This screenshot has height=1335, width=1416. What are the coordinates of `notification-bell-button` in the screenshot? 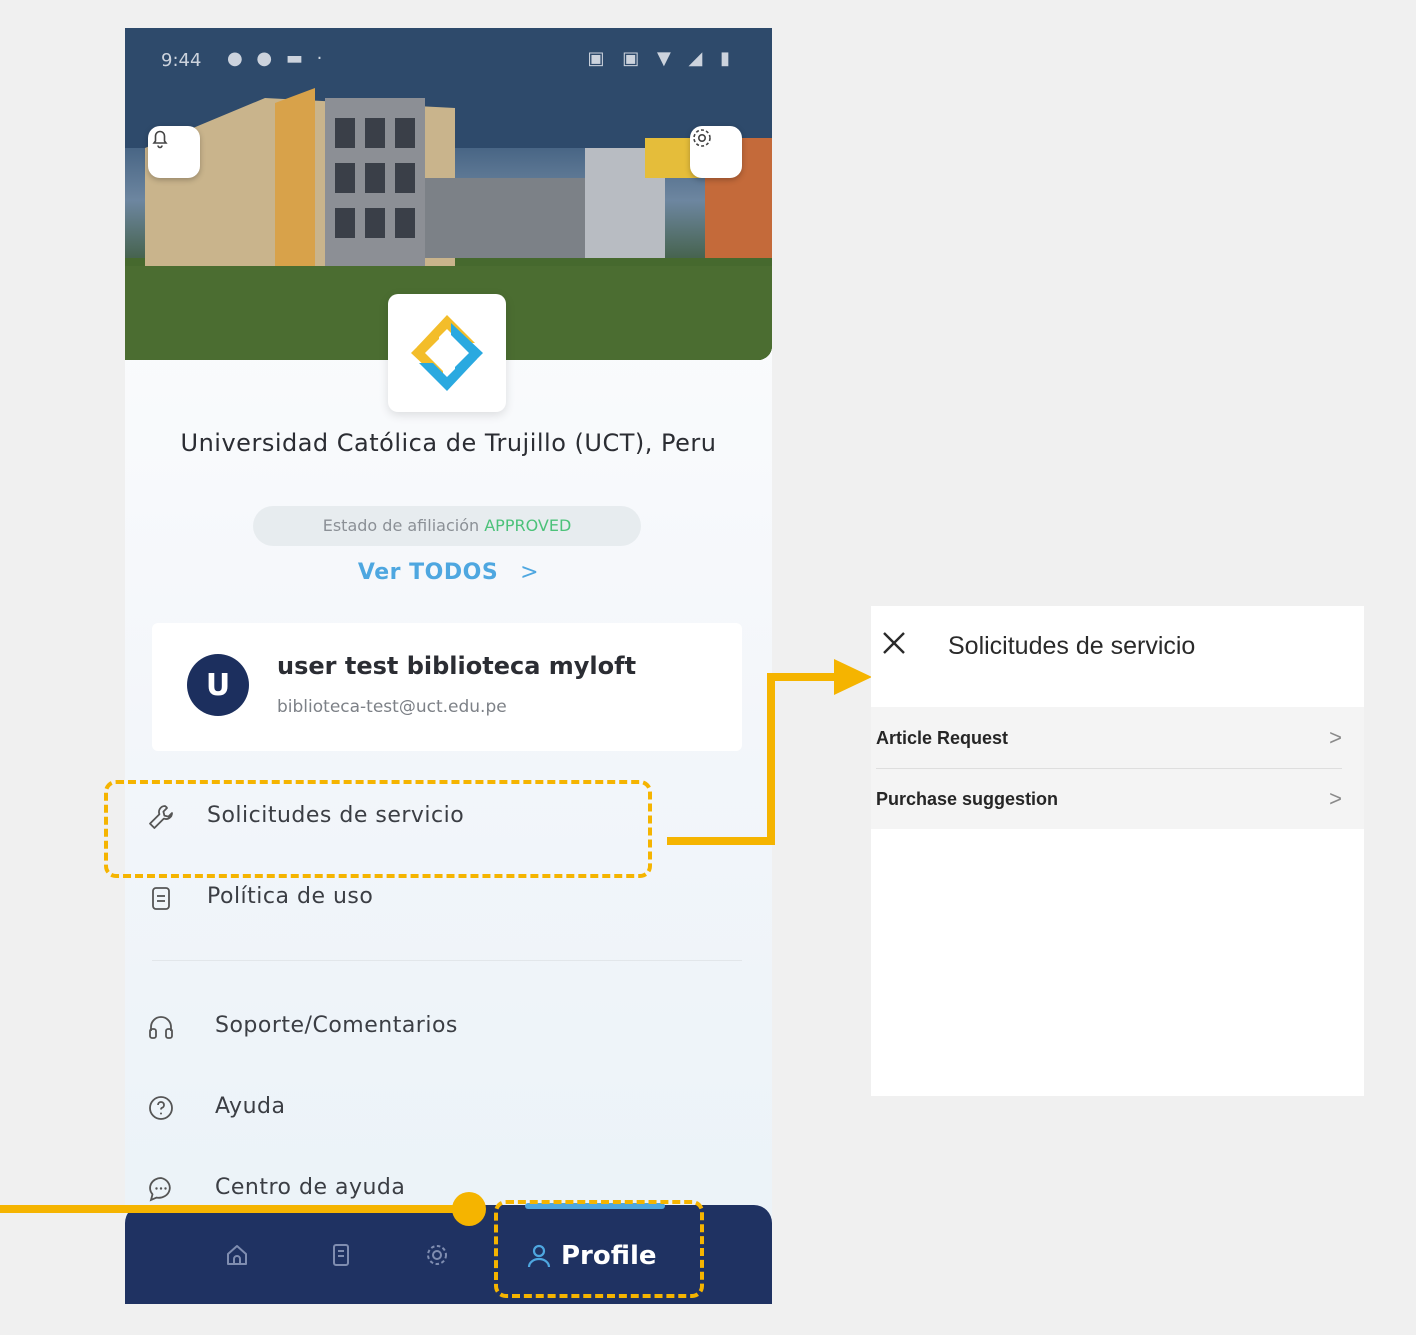 It's located at (174, 152).